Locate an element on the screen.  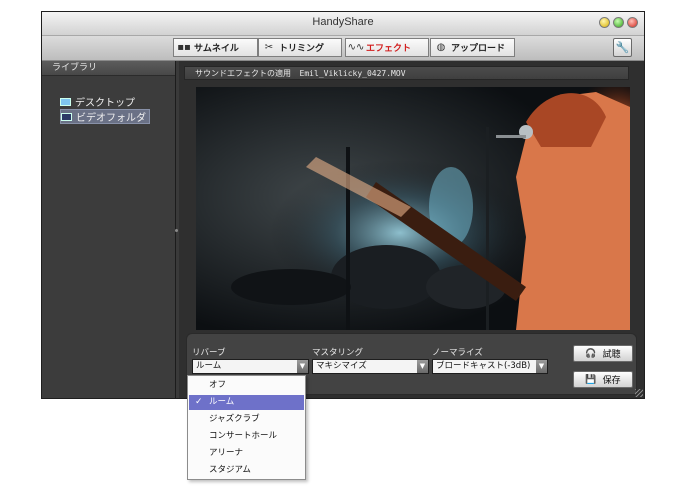
reverb-select: ルーム ▼ is located at coordinates (250, 366).